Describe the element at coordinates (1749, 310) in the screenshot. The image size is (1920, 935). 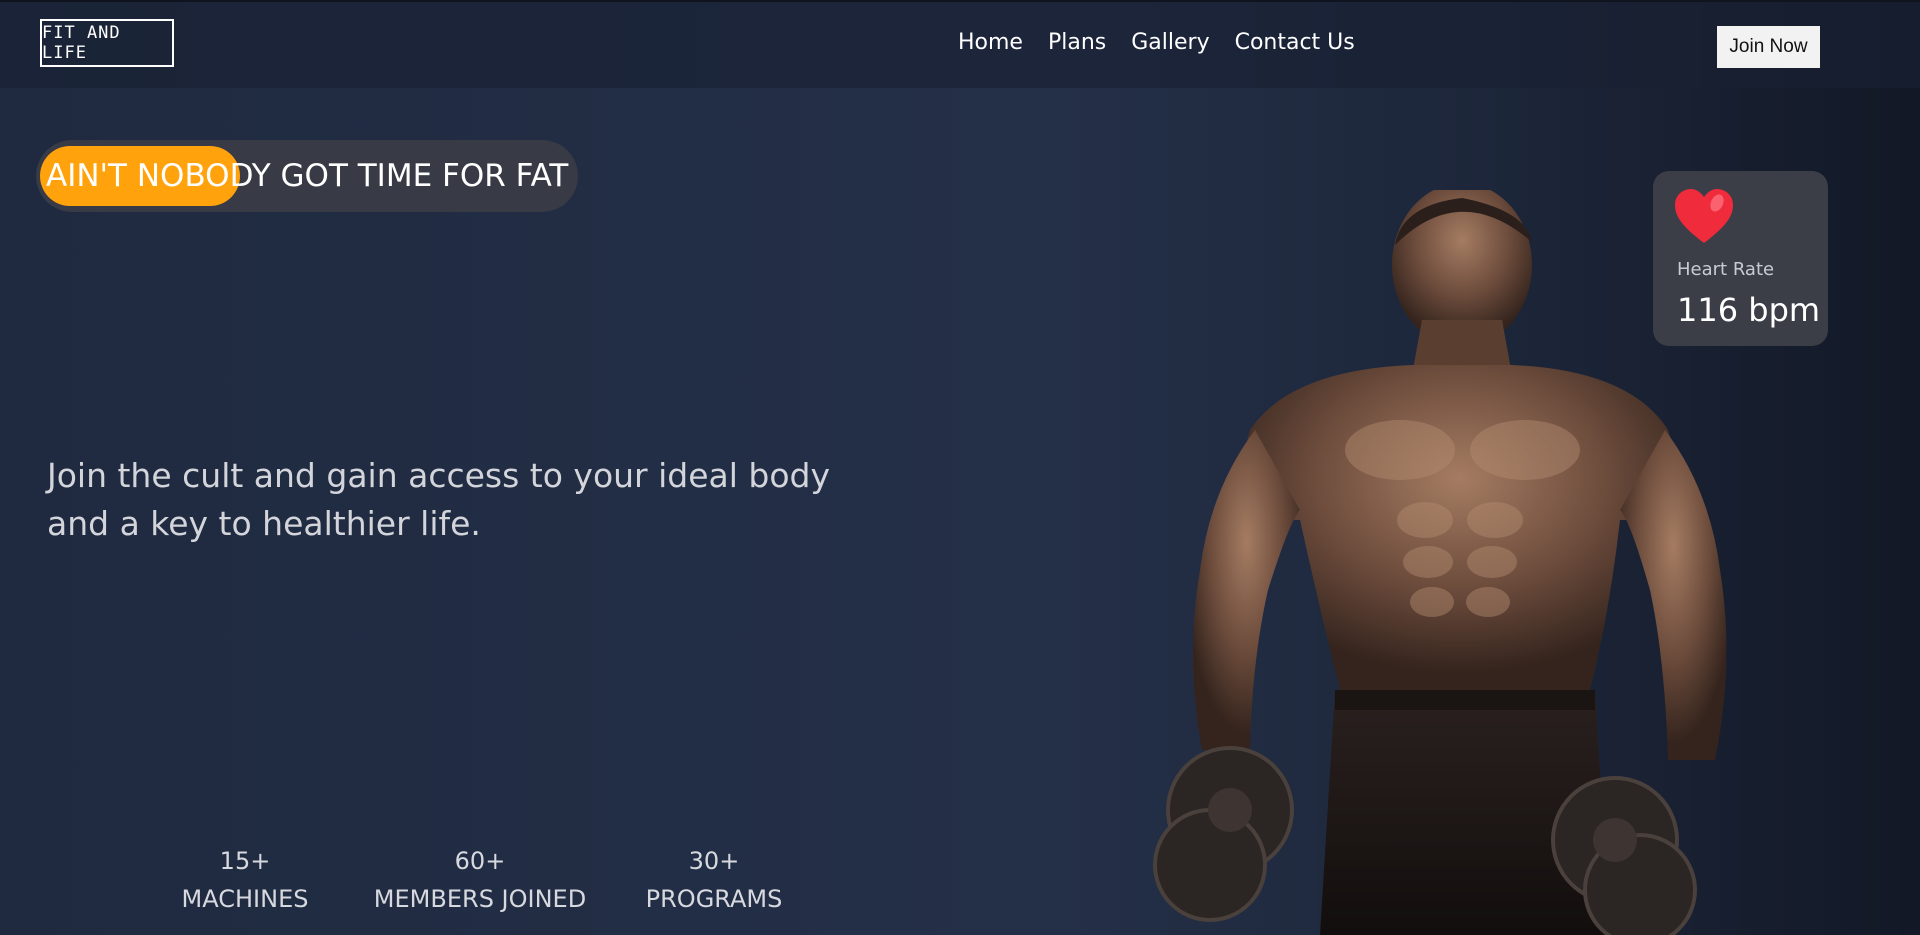
I see `heart-rate-value: 116 bpm` at that location.